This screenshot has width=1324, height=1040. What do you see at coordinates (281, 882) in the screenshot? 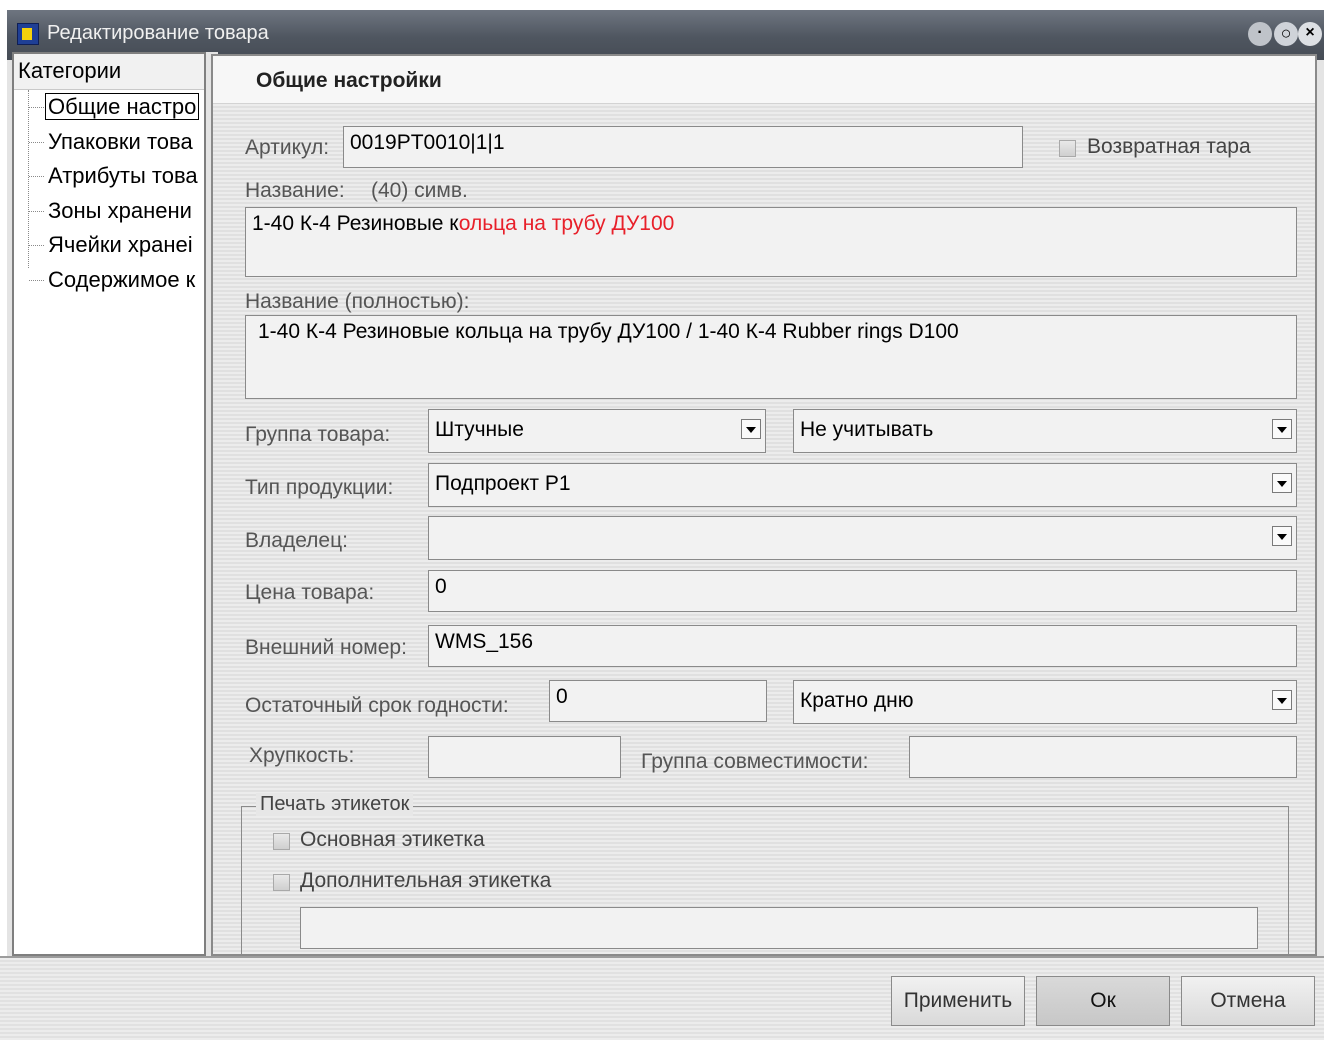
I see `extra-label-checkbox` at bounding box center [281, 882].